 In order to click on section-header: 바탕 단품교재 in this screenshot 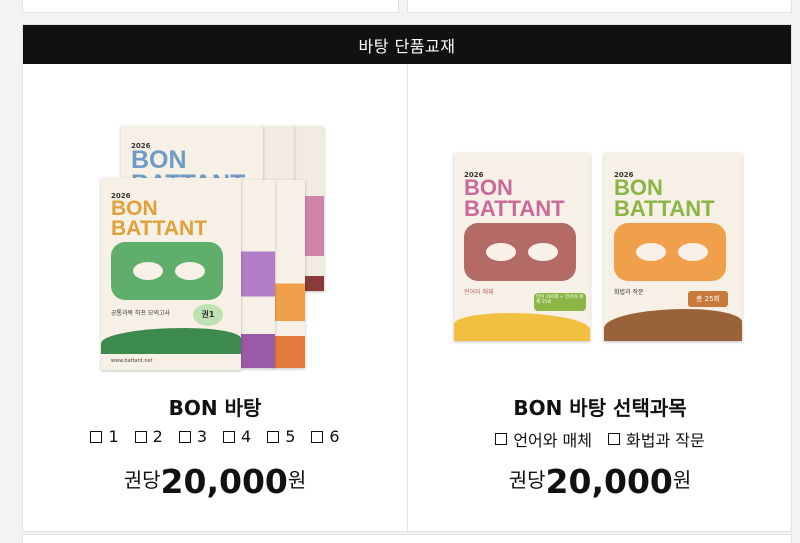, I will do `click(407, 44)`.